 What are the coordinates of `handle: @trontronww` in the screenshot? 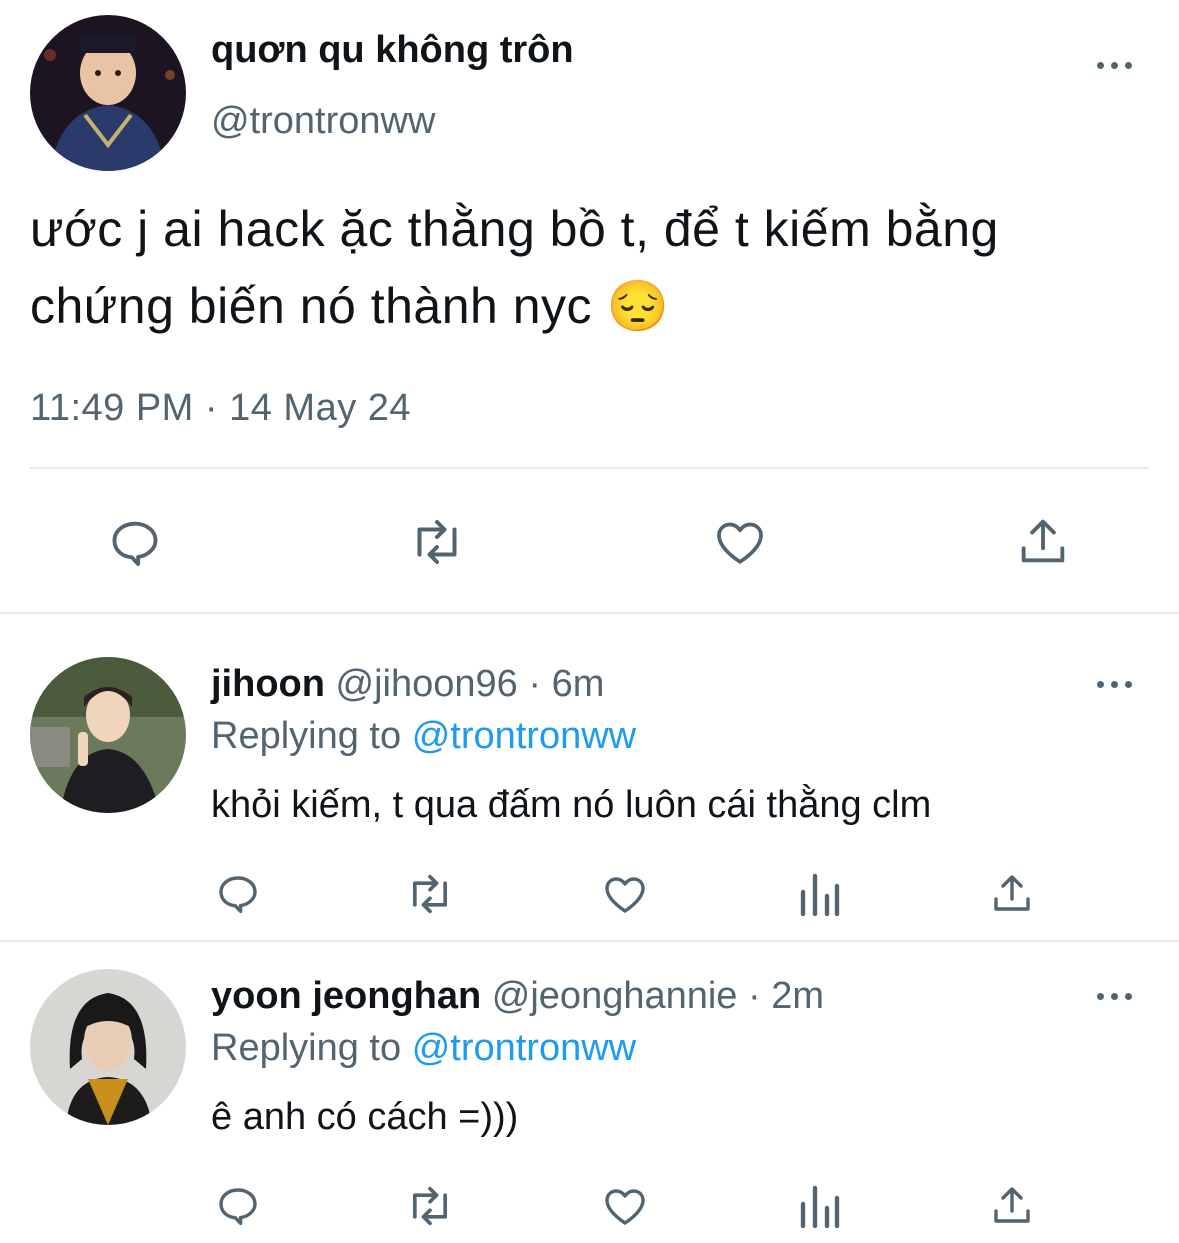 It's located at (323, 121).